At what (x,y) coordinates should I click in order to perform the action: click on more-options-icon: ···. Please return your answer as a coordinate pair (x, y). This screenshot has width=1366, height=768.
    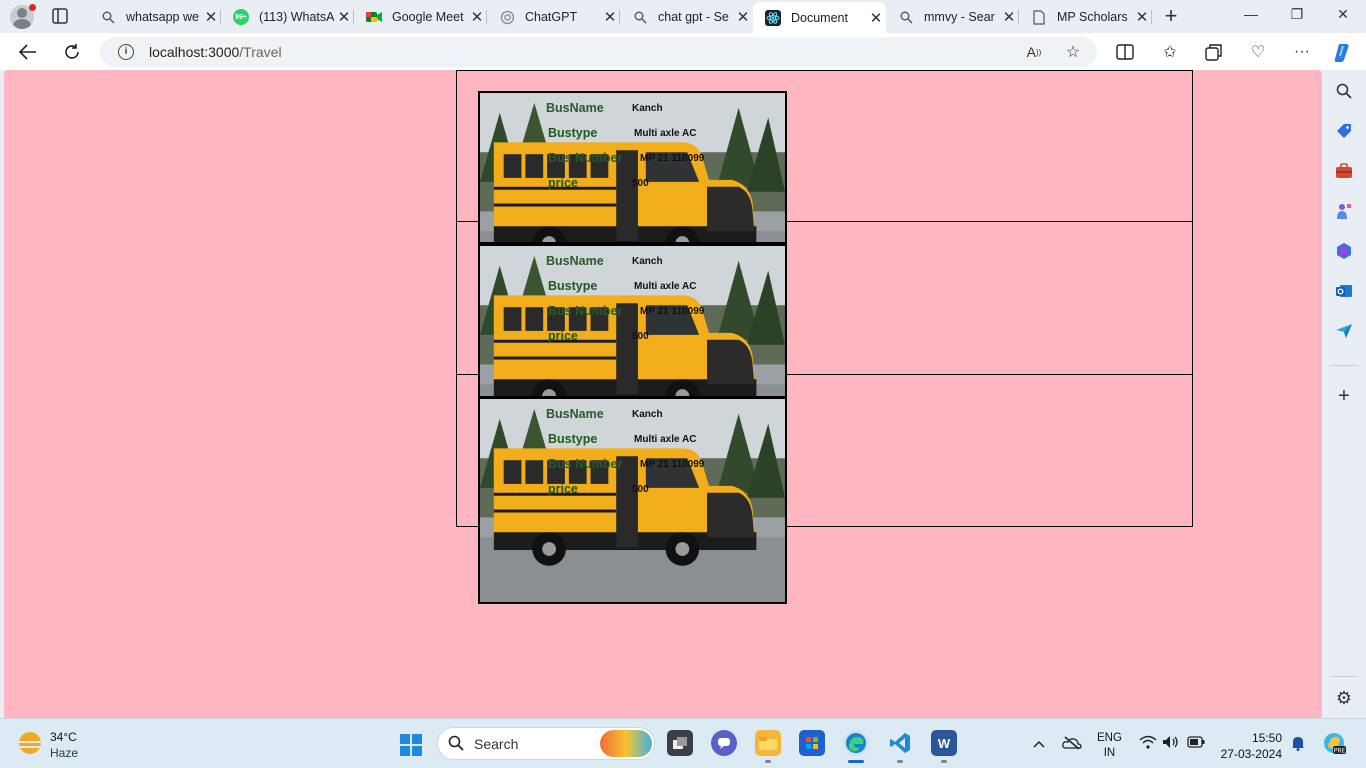
    Looking at the image, I should click on (1302, 52).